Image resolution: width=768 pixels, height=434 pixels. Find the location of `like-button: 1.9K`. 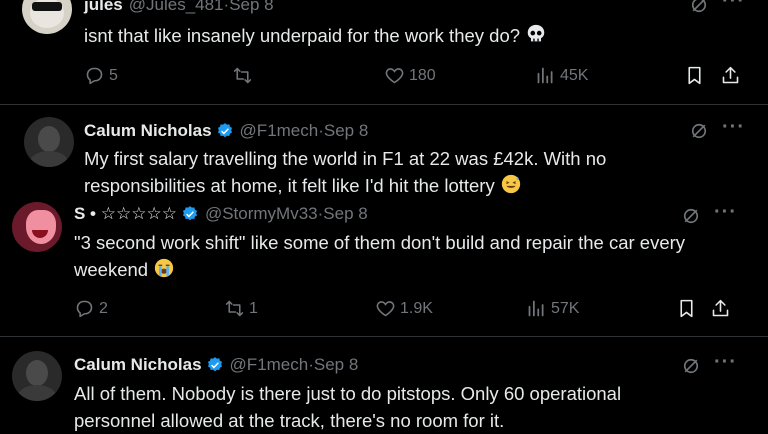

like-button: 1.9K is located at coordinates (404, 308).